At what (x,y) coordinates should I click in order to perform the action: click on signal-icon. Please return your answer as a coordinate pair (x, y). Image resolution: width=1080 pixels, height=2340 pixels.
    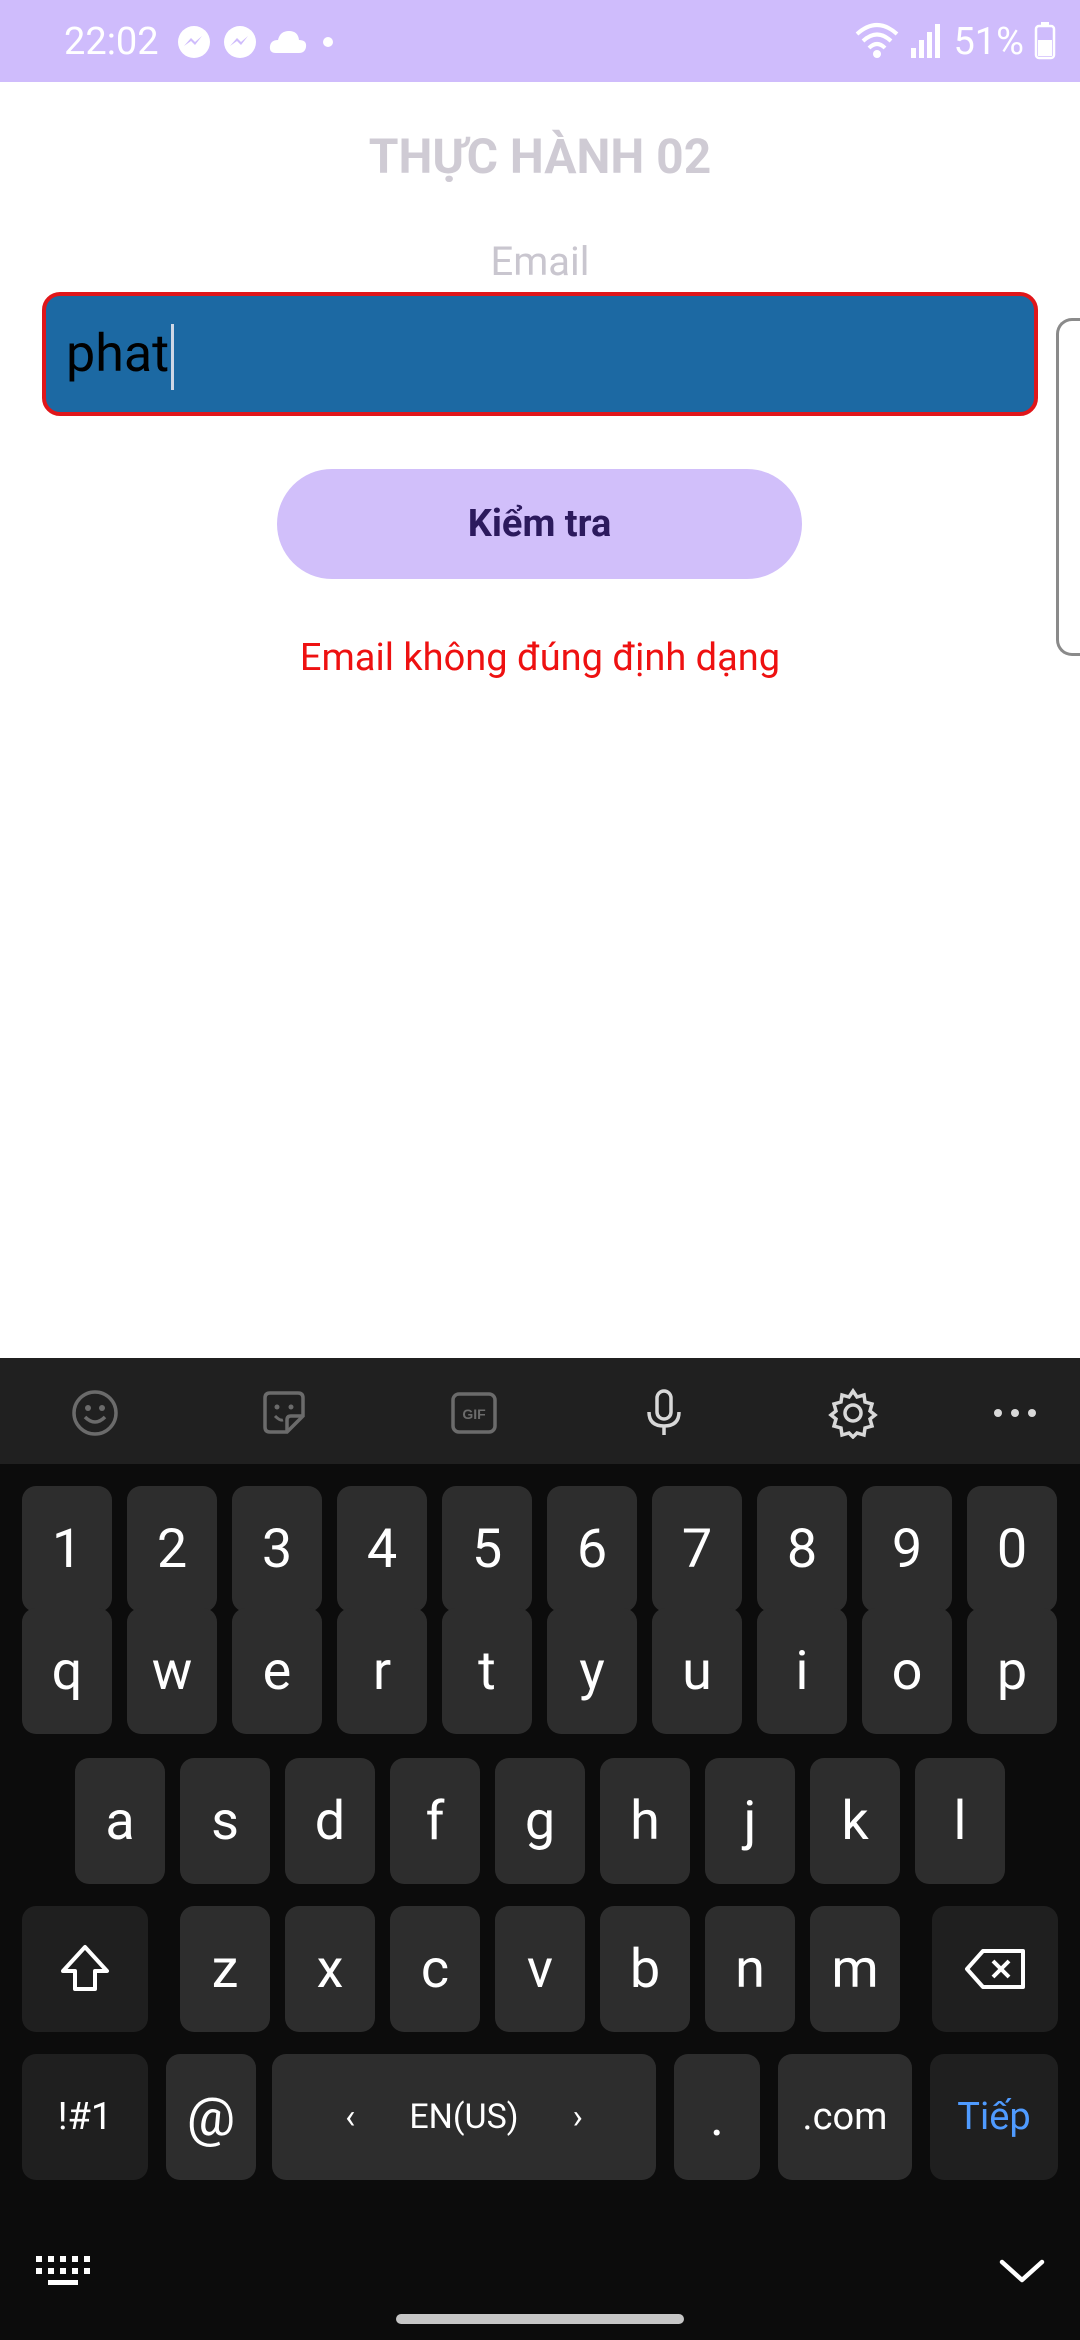
    Looking at the image, I should click on (926, 42).